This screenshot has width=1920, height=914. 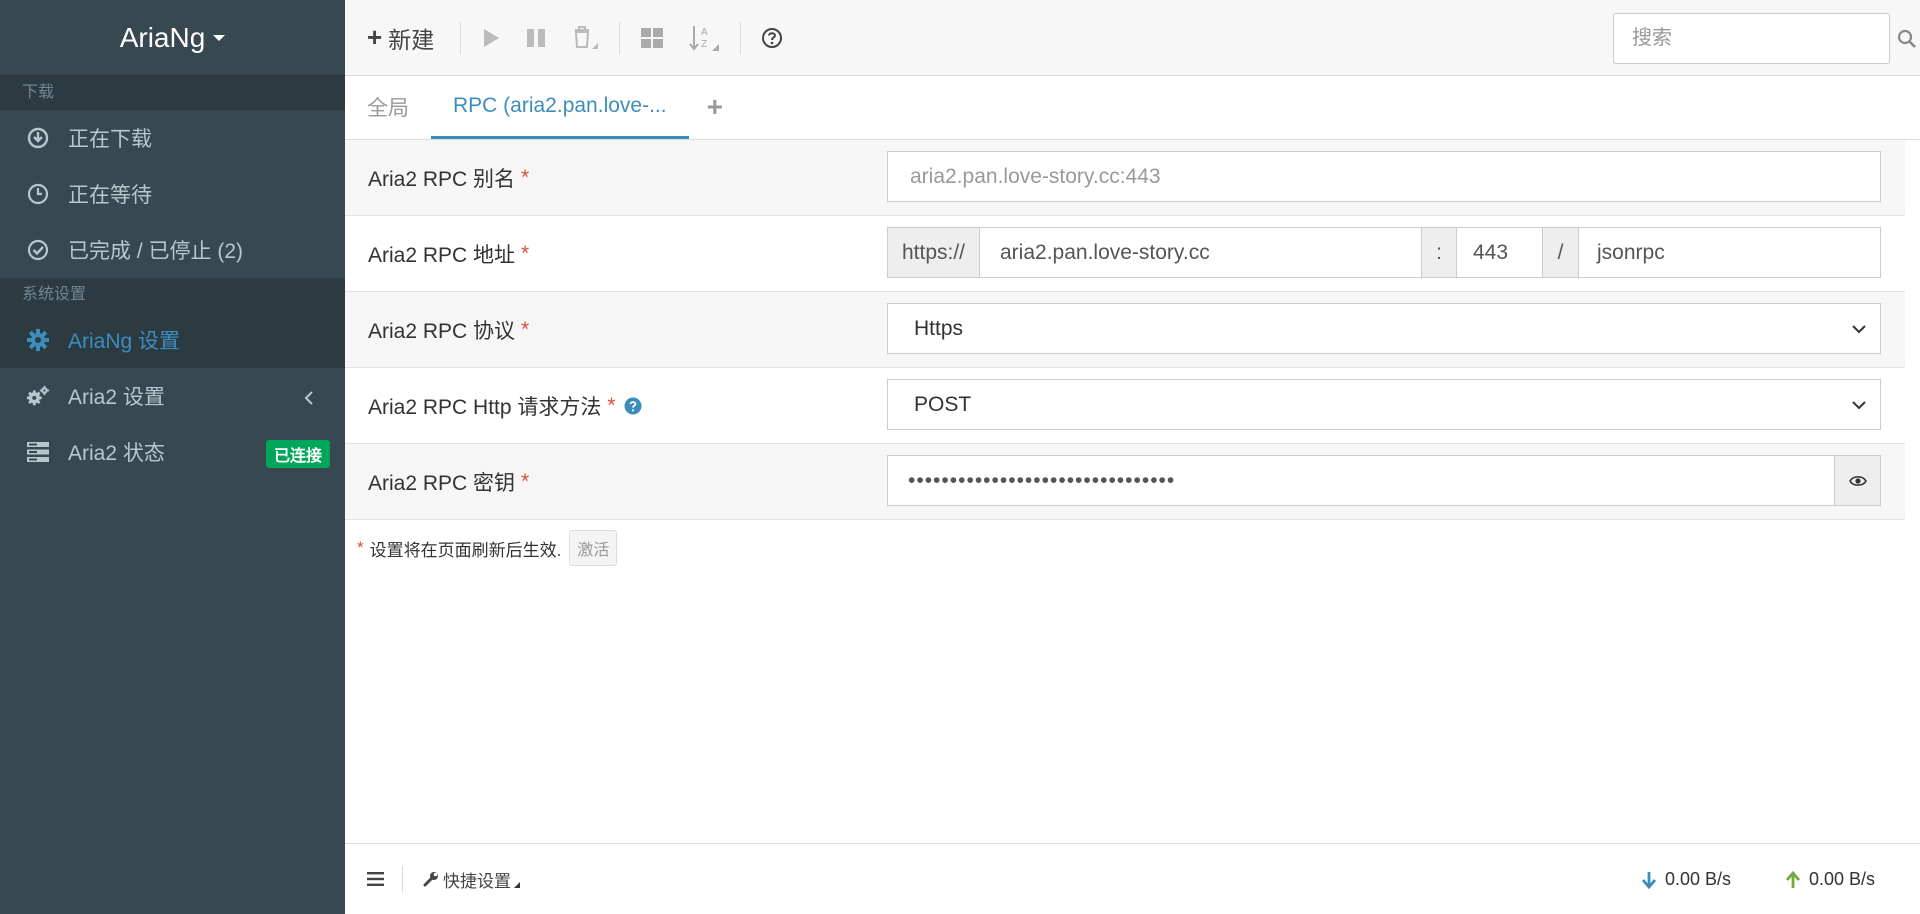 What do you see at coordinates (704, 32) in the screenshot?
I see `svg-text: A` at bounding box center [704, 32].